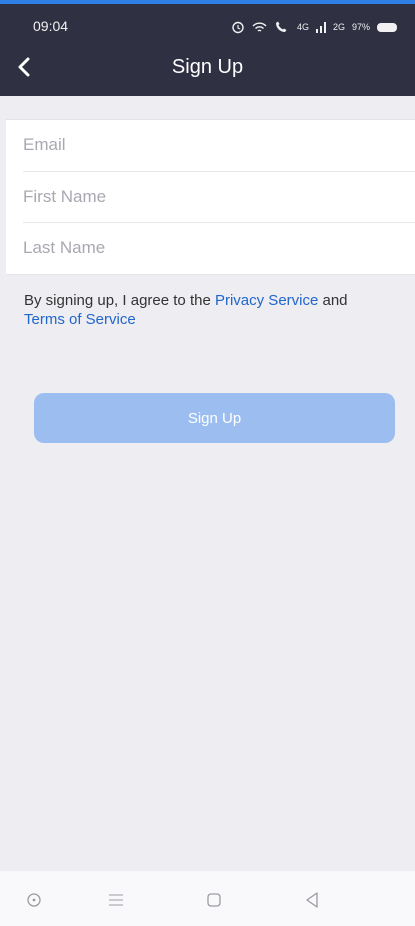 The image size is (415, 926). What do you see at coordinates (387, 27) in the screenshot?
I see `battery-icon` at bounding box center [387, 27].